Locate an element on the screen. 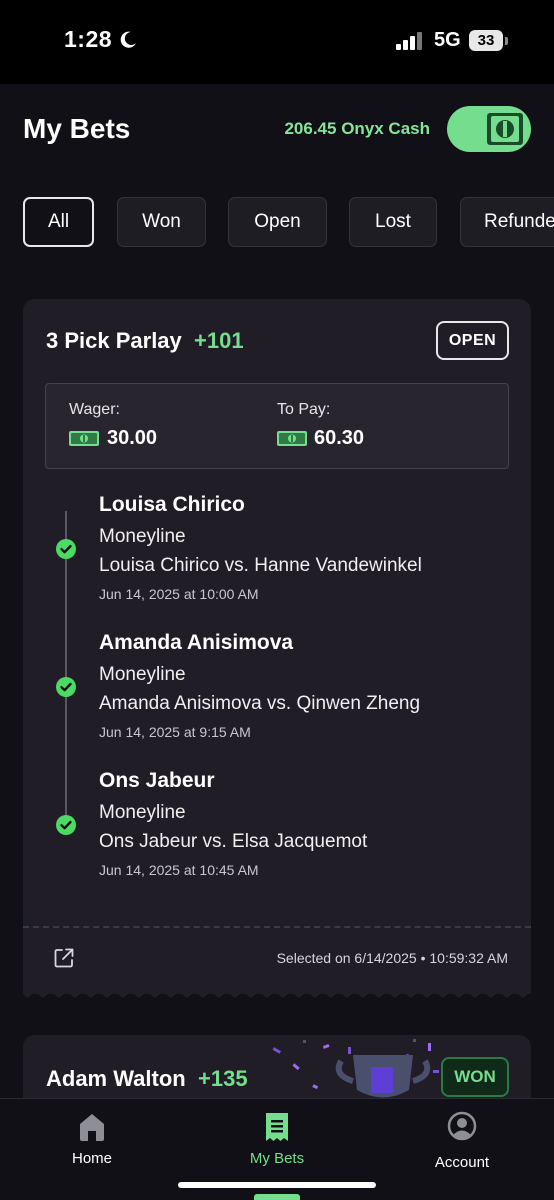 The image size is (554, 1200). leg-date: Jun 14, 2025 at 10:00 AM is located at coordinates (179, 594).